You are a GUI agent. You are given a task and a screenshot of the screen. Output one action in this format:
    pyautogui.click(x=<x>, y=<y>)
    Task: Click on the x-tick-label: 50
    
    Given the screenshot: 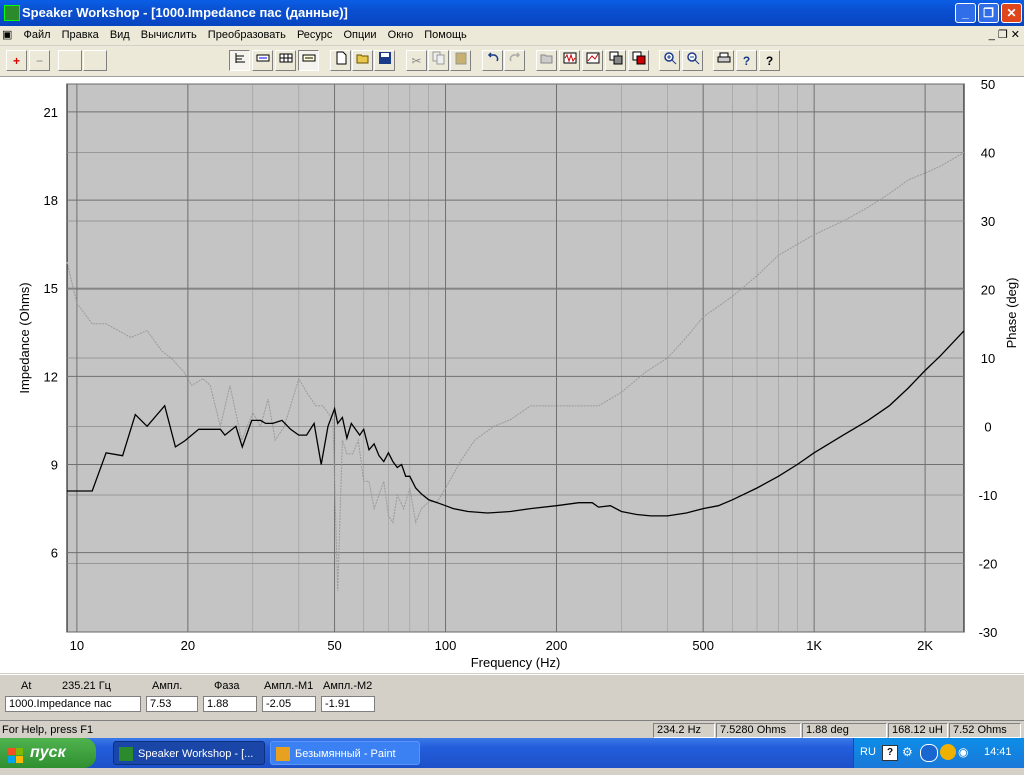 What is the action you would take?
    pyautogui.click(x=334, y=645)
    